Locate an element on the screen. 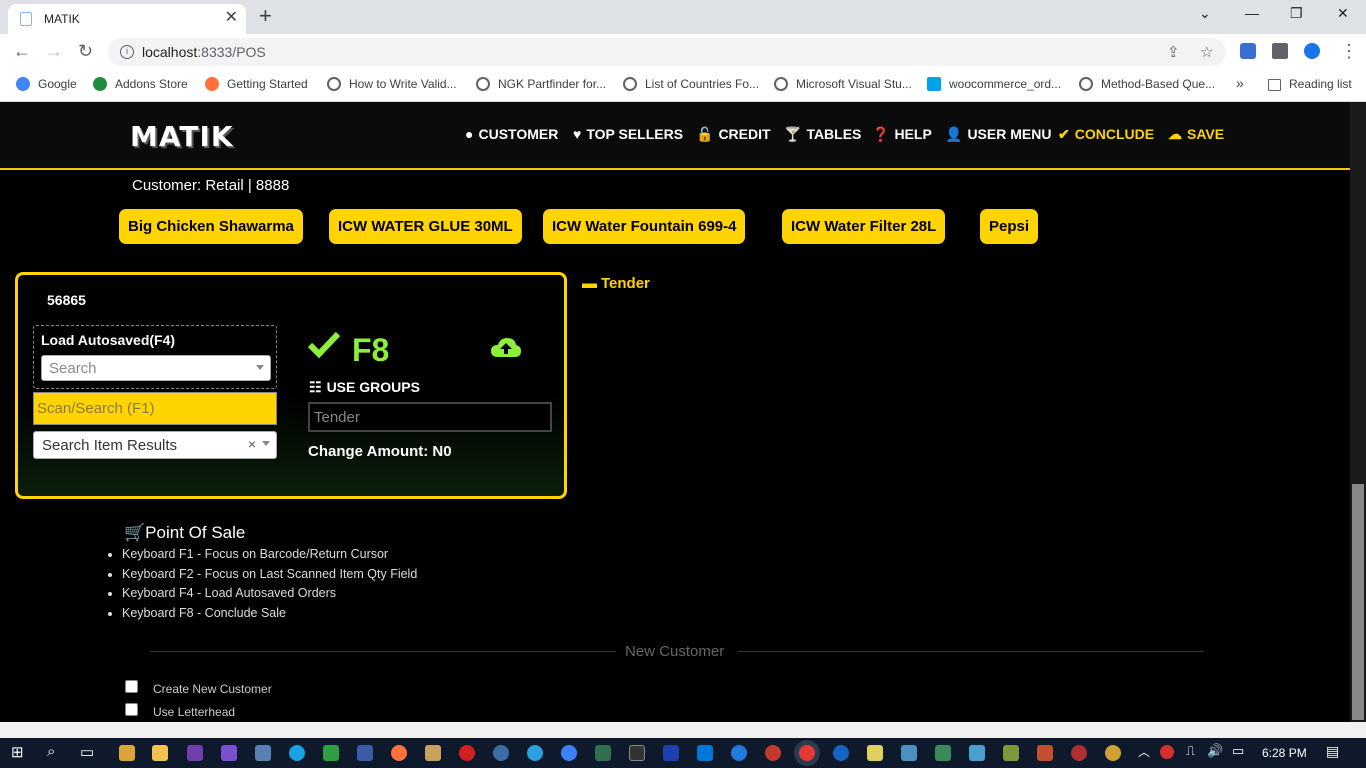 Image resolution: width=1366 pixels, height=768 pixels. record-icon is located at coordinates (467, 753).